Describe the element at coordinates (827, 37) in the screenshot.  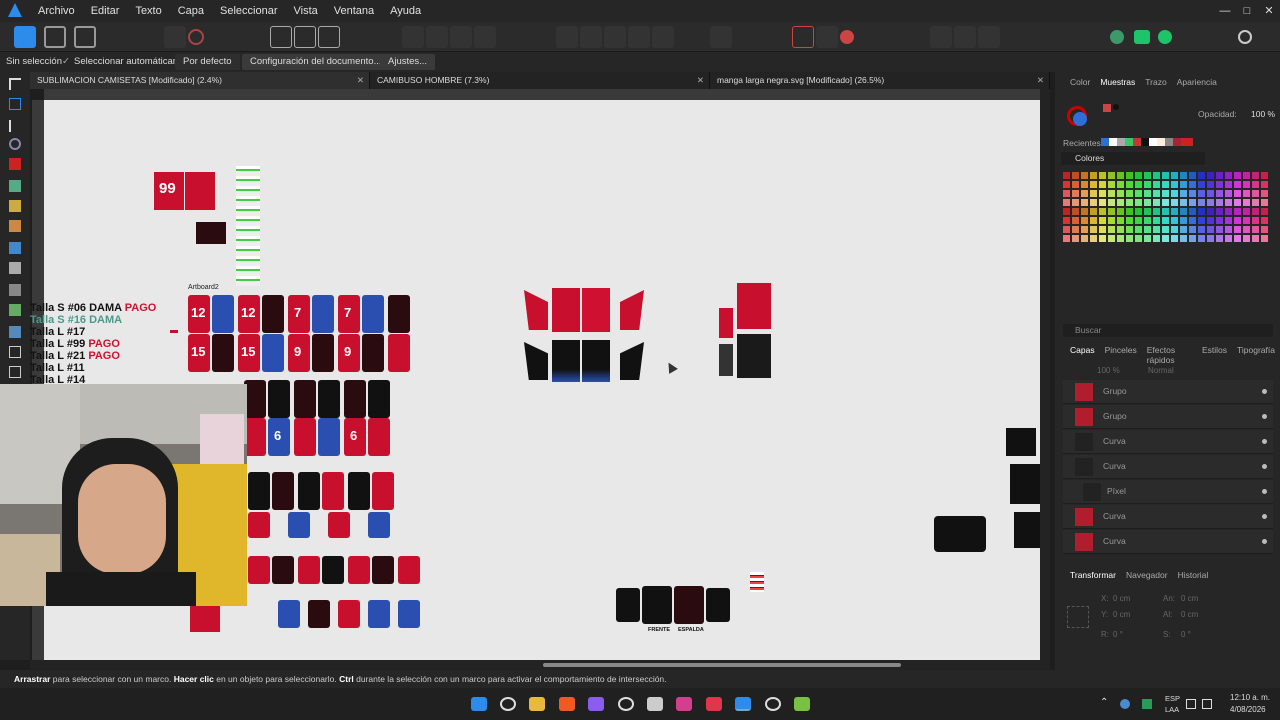
I see `snapping-options-icon` at that location.